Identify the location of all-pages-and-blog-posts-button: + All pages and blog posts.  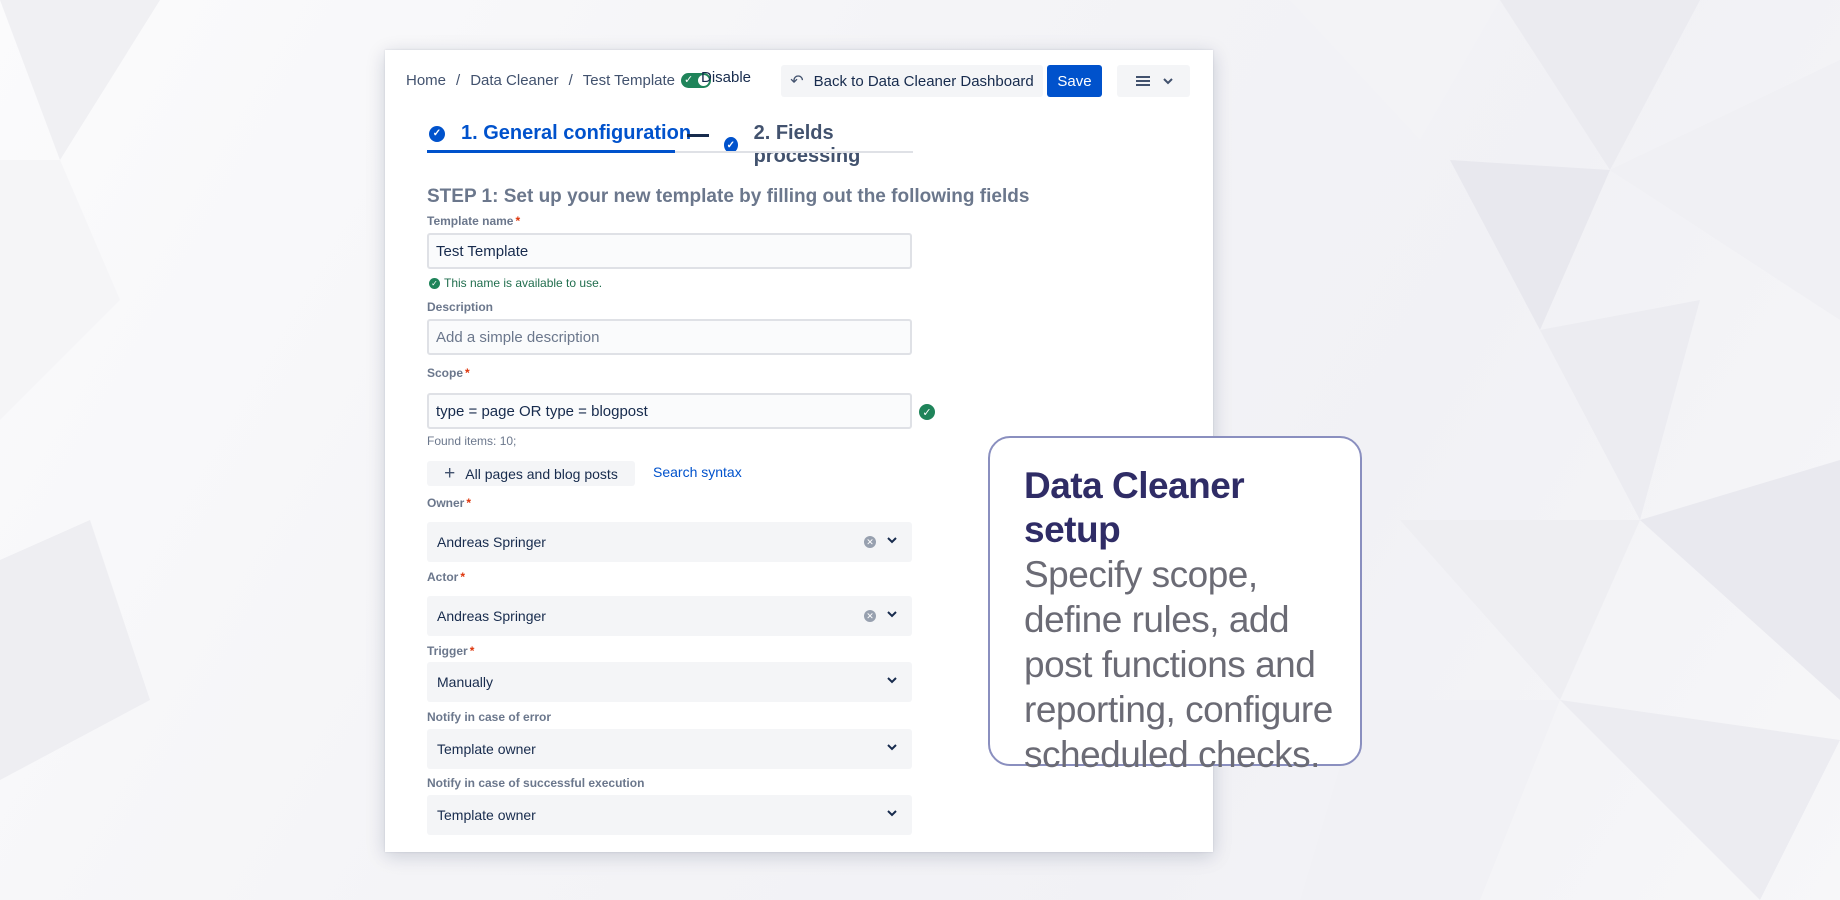
(531, 473).